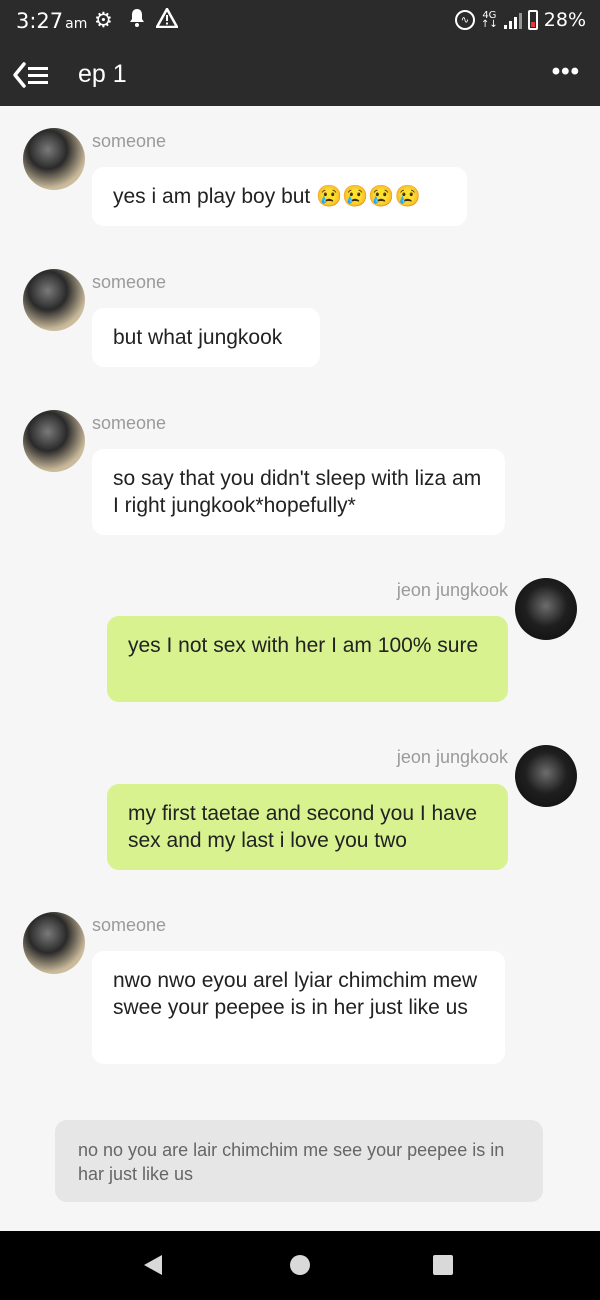 The image size is (600, 1300). I want to click on nav-home-icon, so click(300, 1265).